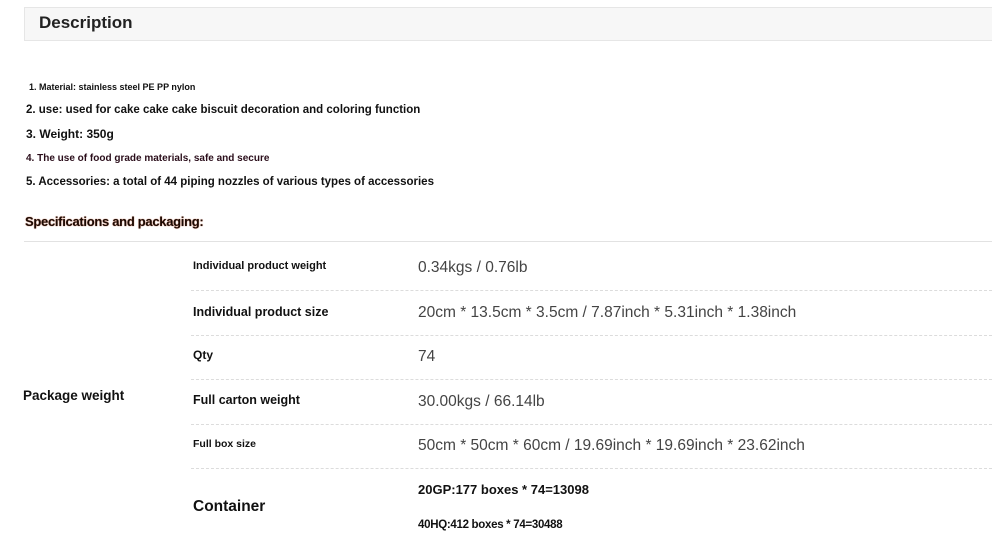 The image size is (992, 558). I want to click on container-40hq: 40HQ:412 boxes * 74=30488, so click(490, 525).